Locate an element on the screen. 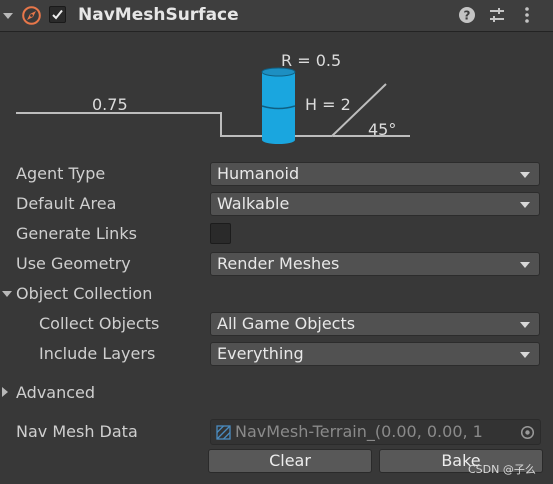 The height and width of the screenshot is (484, 553). preset-icon is located at coordinates (497, 15).